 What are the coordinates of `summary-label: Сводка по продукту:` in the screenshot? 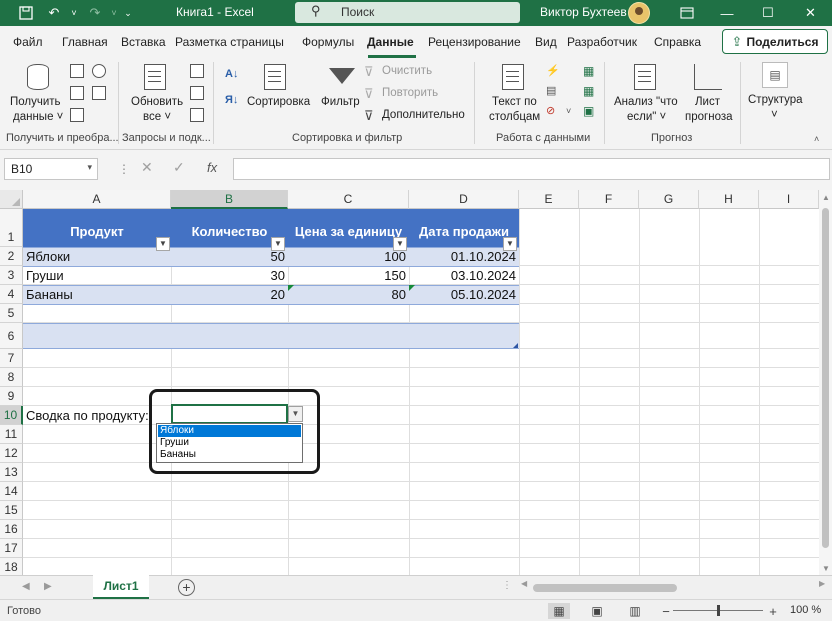 It's located at (87, 415).